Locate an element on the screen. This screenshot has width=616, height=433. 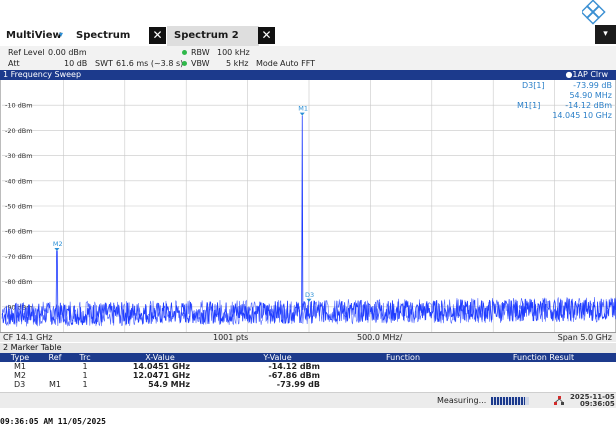
marker-info-label: M1[1] is located at coordinates (529, 105).